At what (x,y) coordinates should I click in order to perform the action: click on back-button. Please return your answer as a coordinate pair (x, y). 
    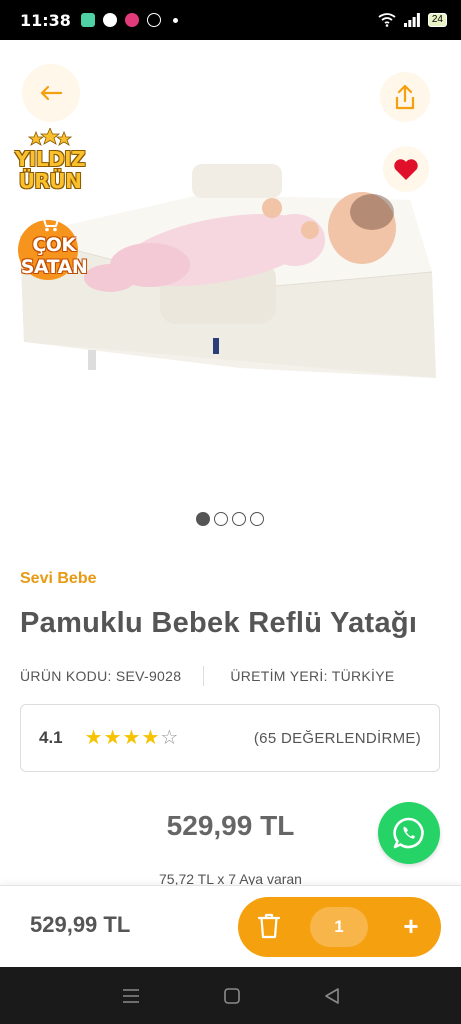
    Looking at the image, I should click on (51, 93).